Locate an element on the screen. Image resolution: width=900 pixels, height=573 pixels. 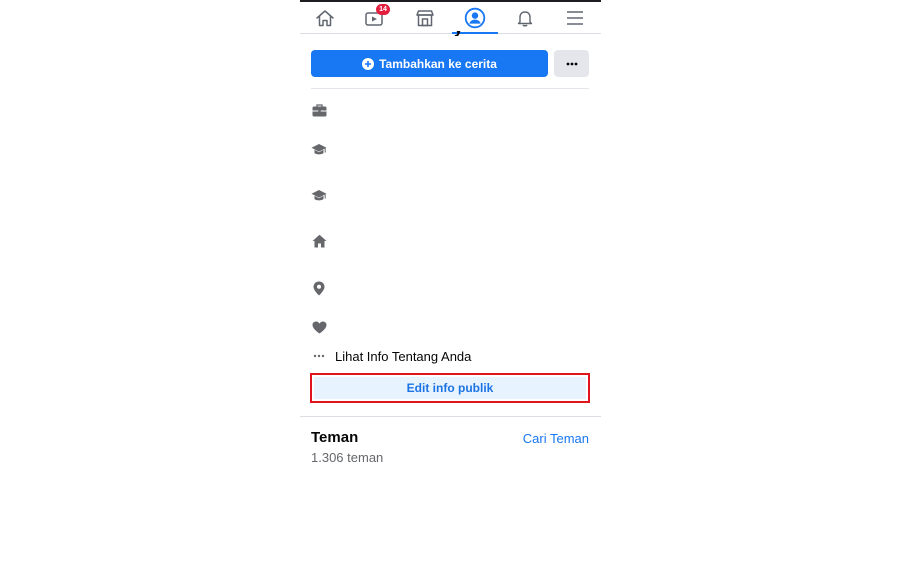
hometown-row is located at coordinates (319, 241).